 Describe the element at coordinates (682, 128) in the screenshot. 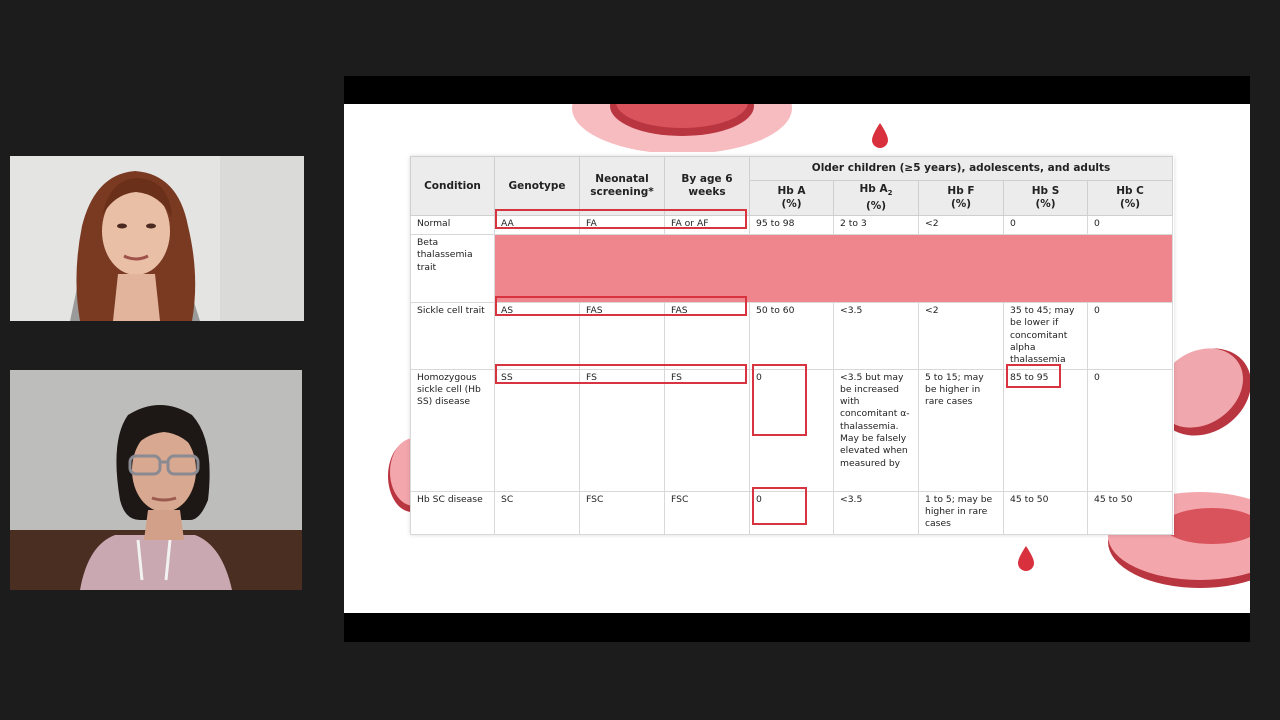

I see `blood-cell-icon` at that location.